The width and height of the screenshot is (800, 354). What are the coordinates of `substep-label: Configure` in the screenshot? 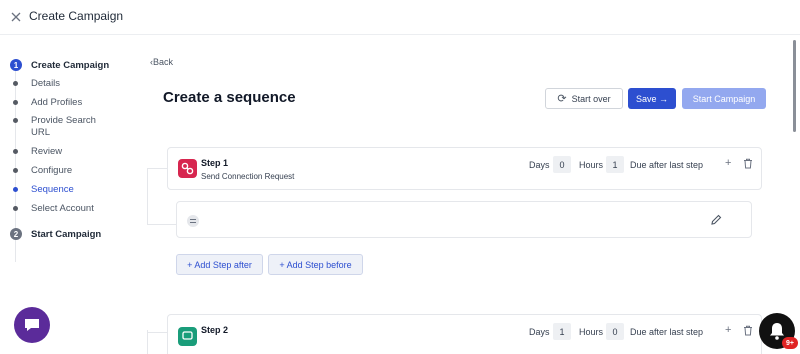 It's located at (52, 170).